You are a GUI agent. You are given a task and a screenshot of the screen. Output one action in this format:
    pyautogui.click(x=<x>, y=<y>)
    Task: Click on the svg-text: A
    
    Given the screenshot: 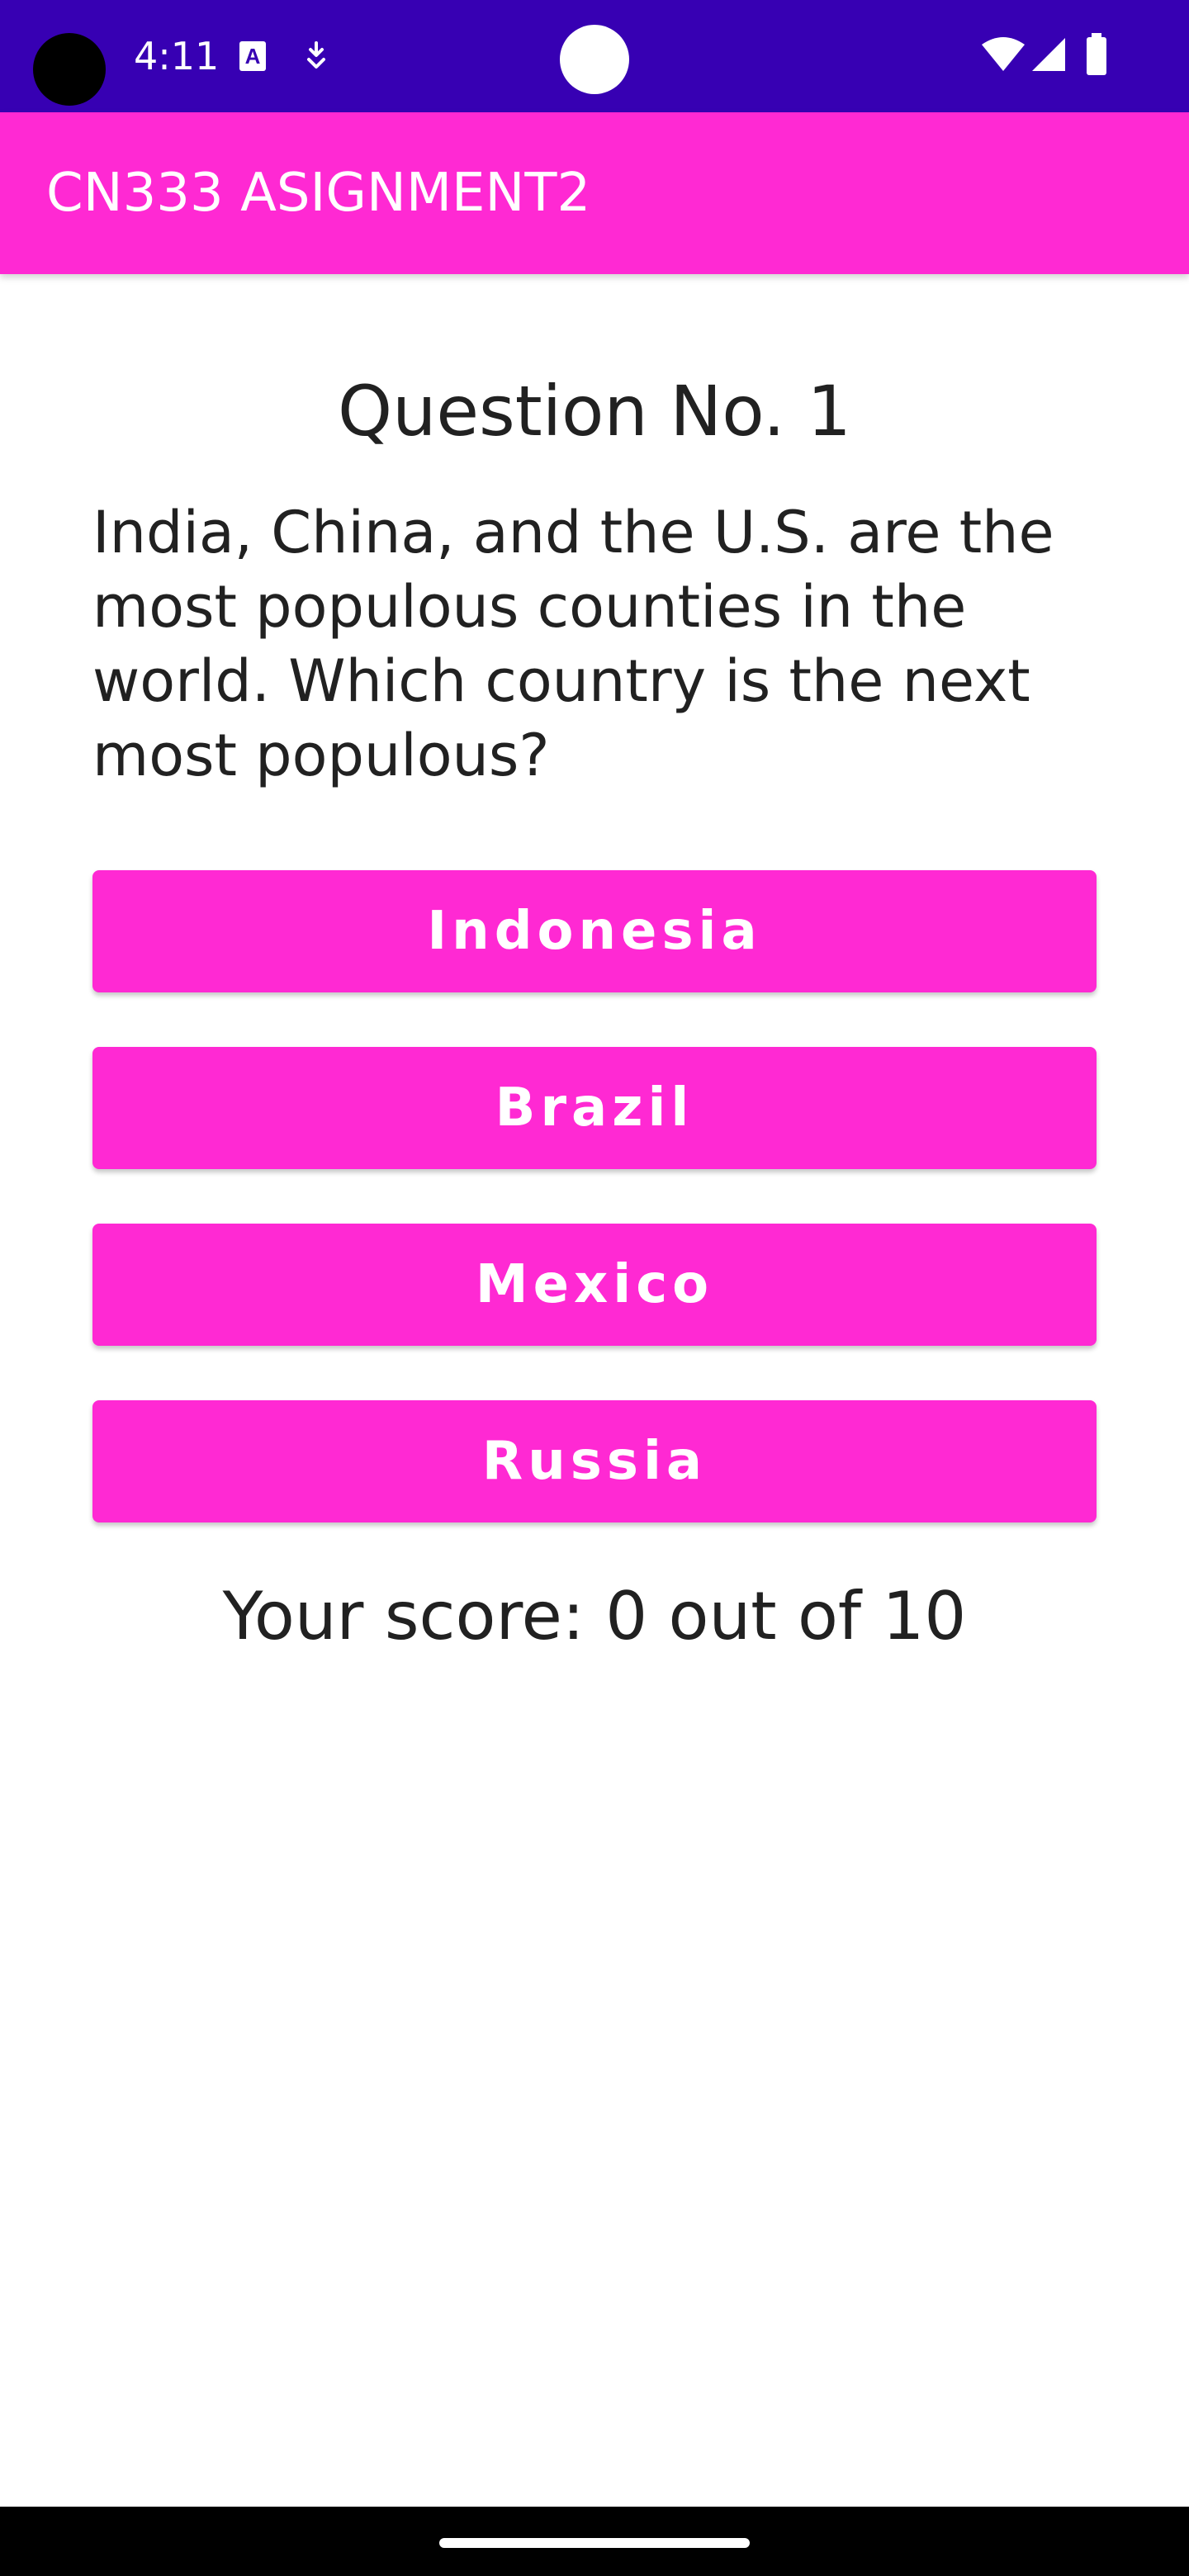 What is the action you would take?
    pyautogui.click(x=253, y=56)
    